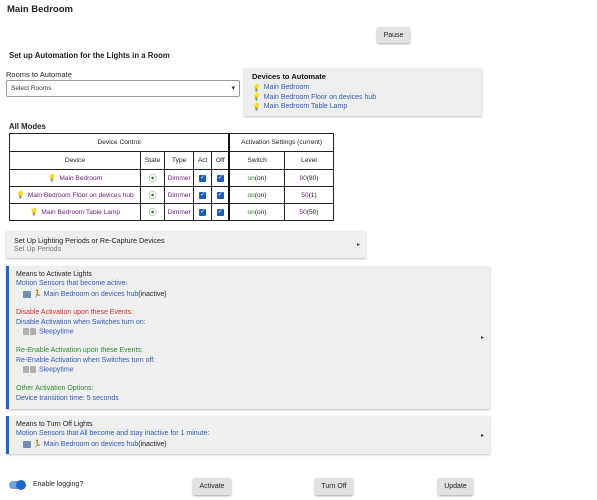  What do you see at coordinates (75, 312) in the screenshot?
I see `disable-heading: Disable Activation upon these Events:` at bounding box center [75, 312].